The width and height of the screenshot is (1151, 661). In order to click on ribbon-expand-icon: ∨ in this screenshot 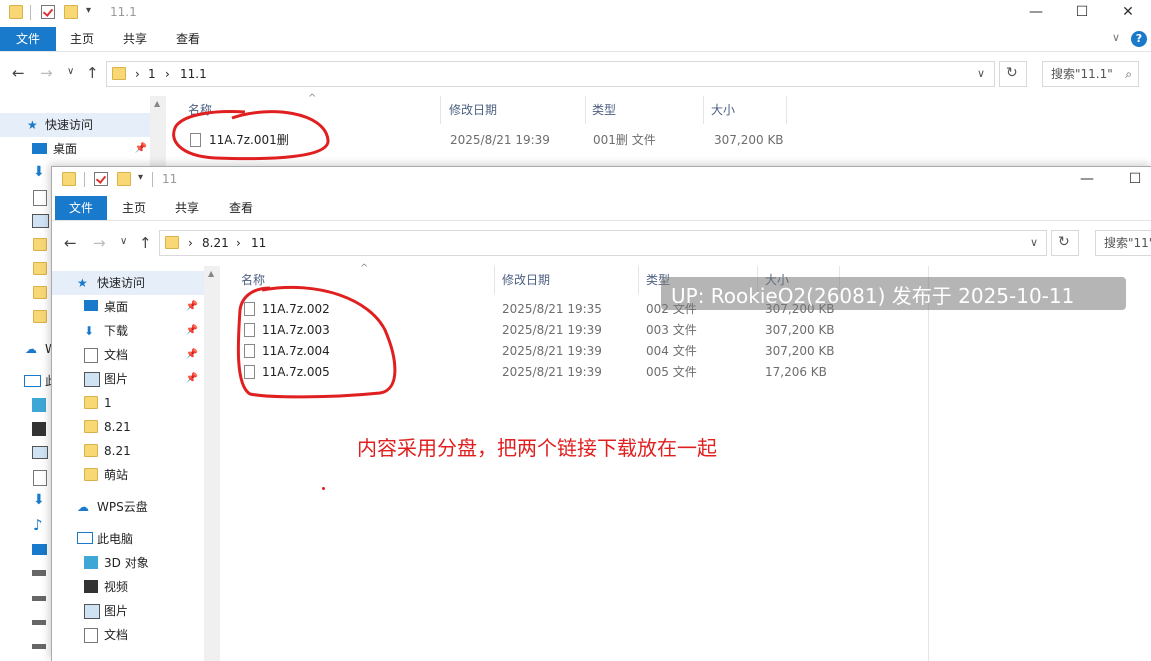, I will do `click(1116, 37)`.